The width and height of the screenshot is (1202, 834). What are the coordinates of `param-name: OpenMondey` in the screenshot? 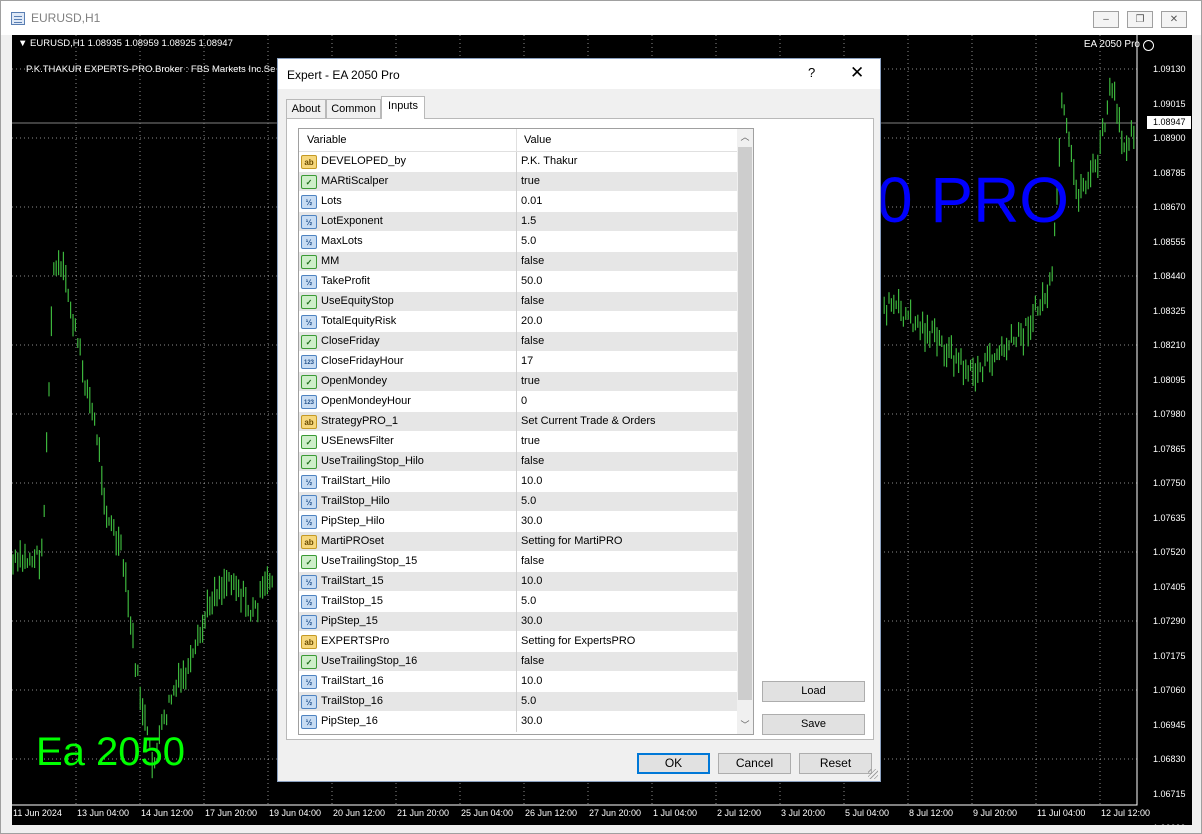 It's located at (354, 381).